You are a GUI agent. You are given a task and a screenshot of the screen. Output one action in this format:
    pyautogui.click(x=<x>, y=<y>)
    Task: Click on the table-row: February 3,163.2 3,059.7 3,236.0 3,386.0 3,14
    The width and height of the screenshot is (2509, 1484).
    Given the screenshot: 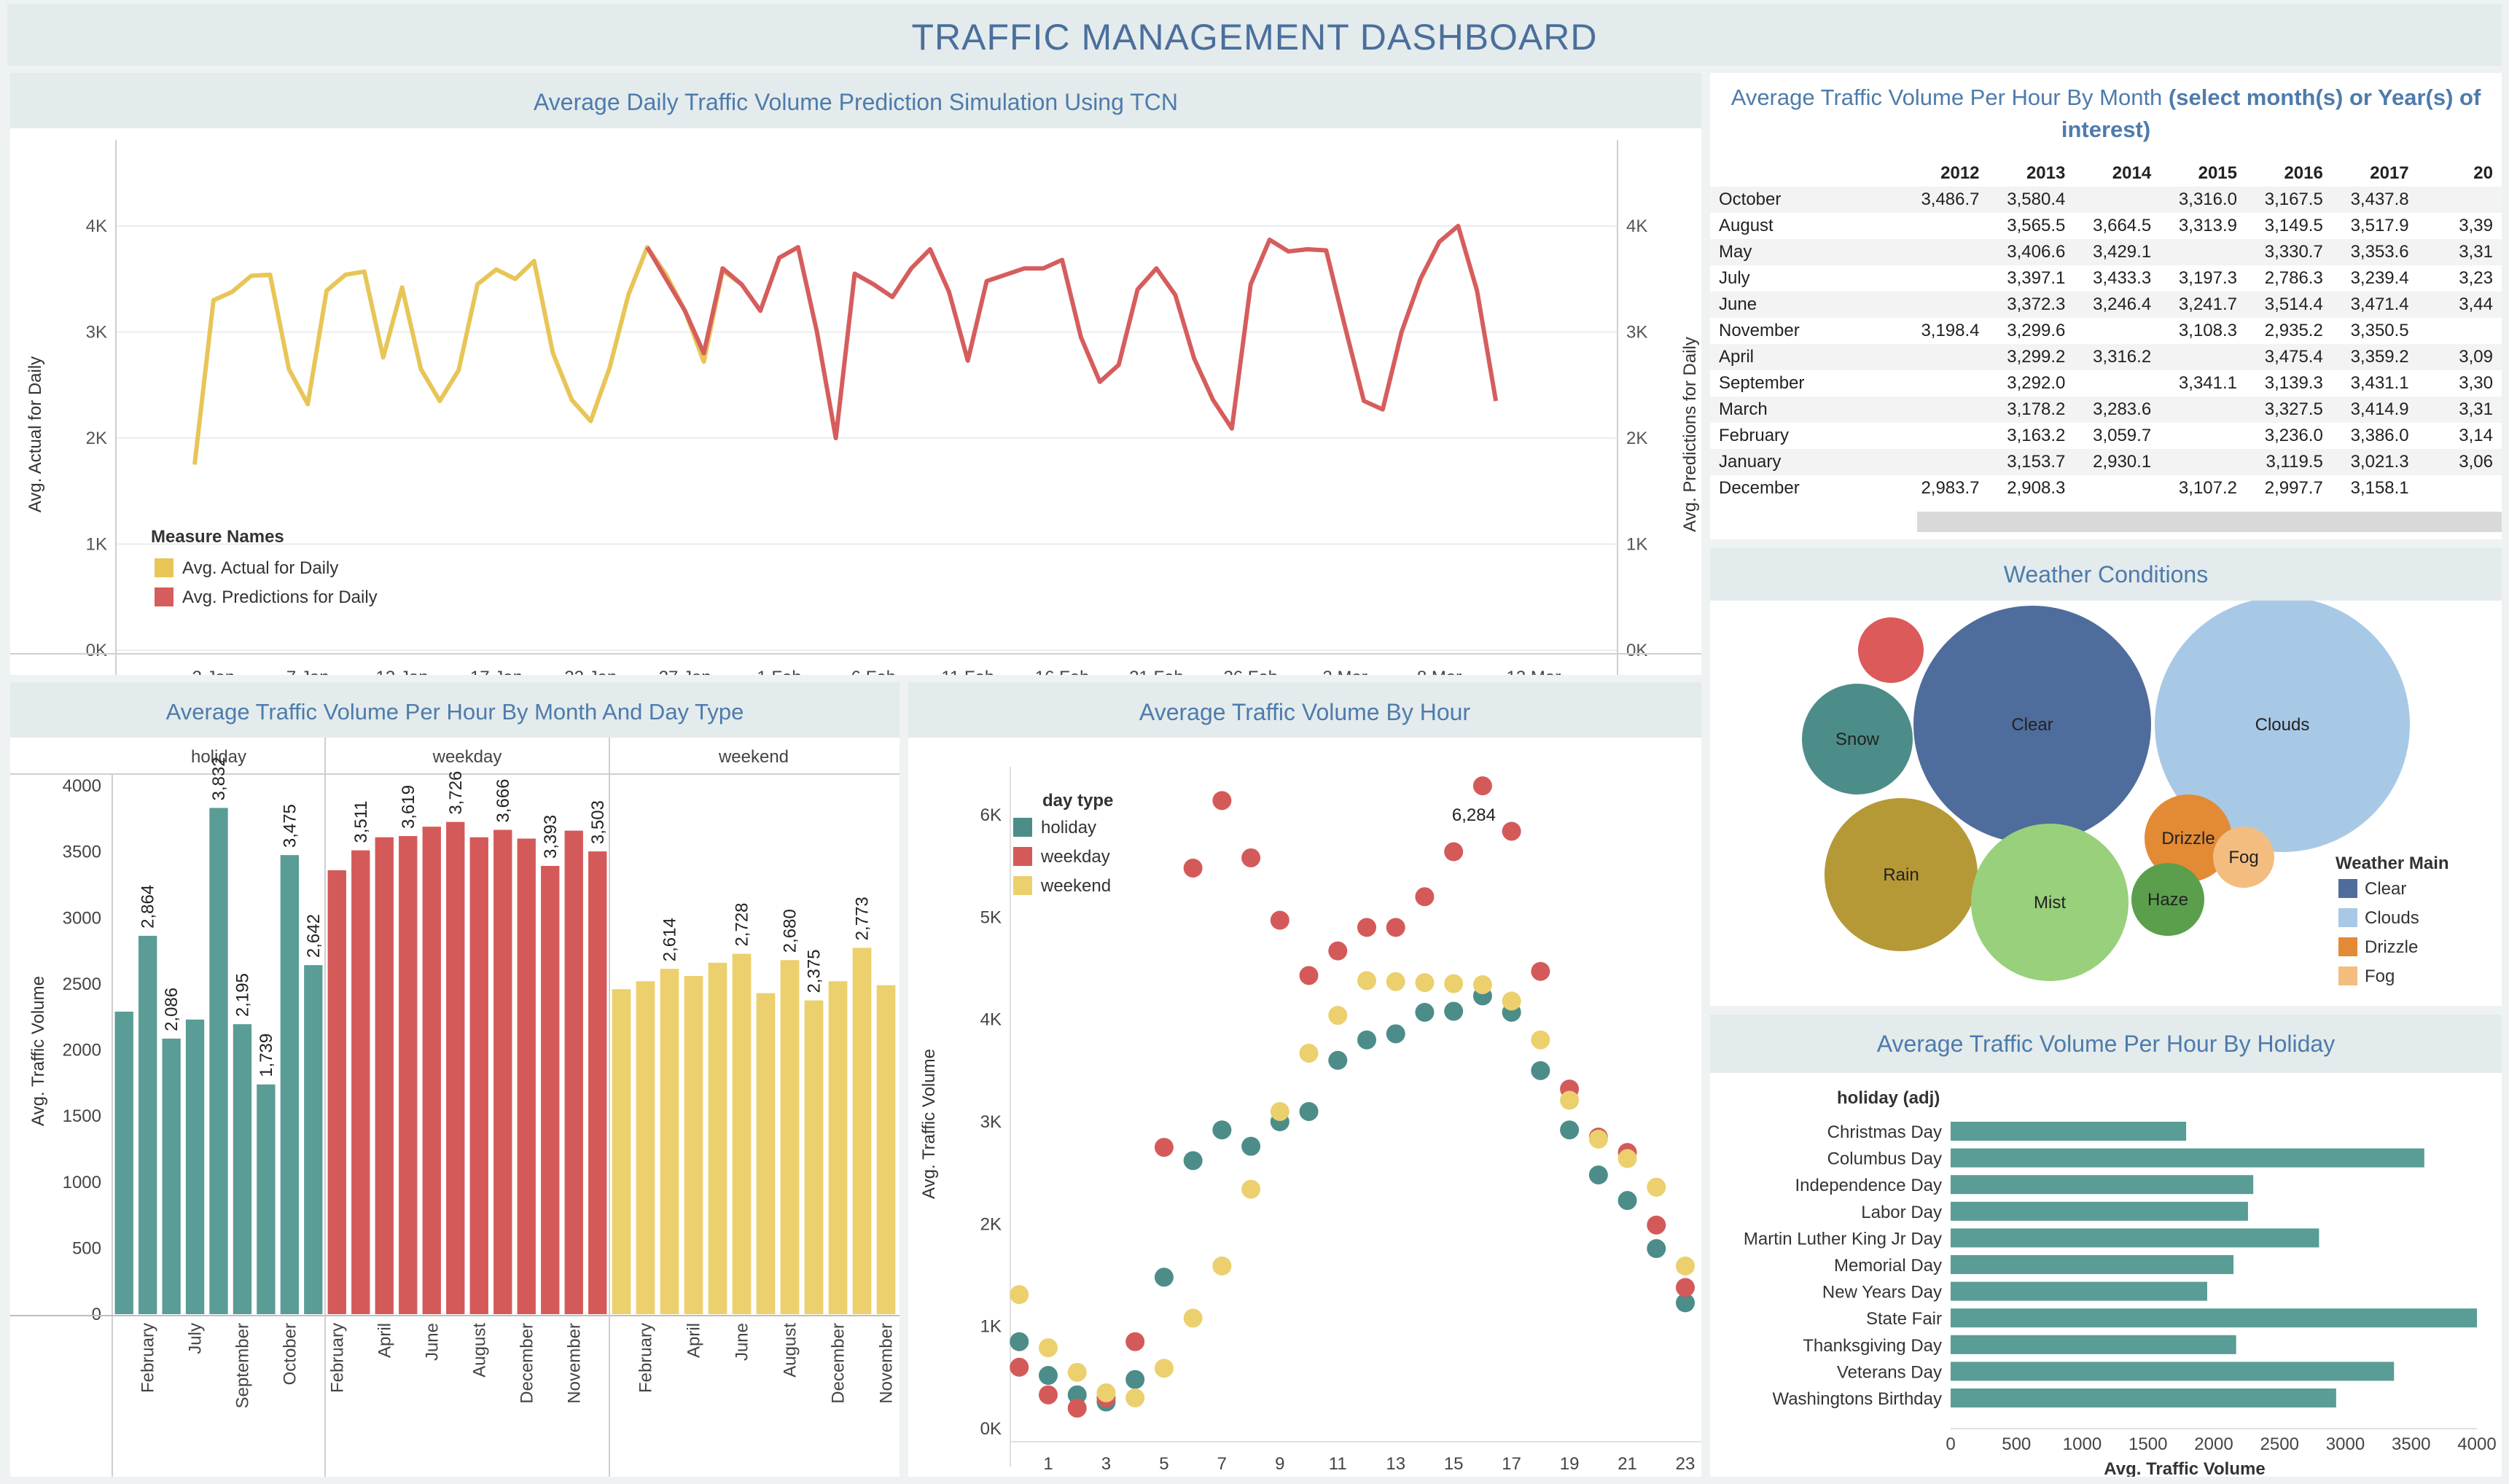 What is the action you would take?
    pyautogui.click(x=2106, y=436)
    